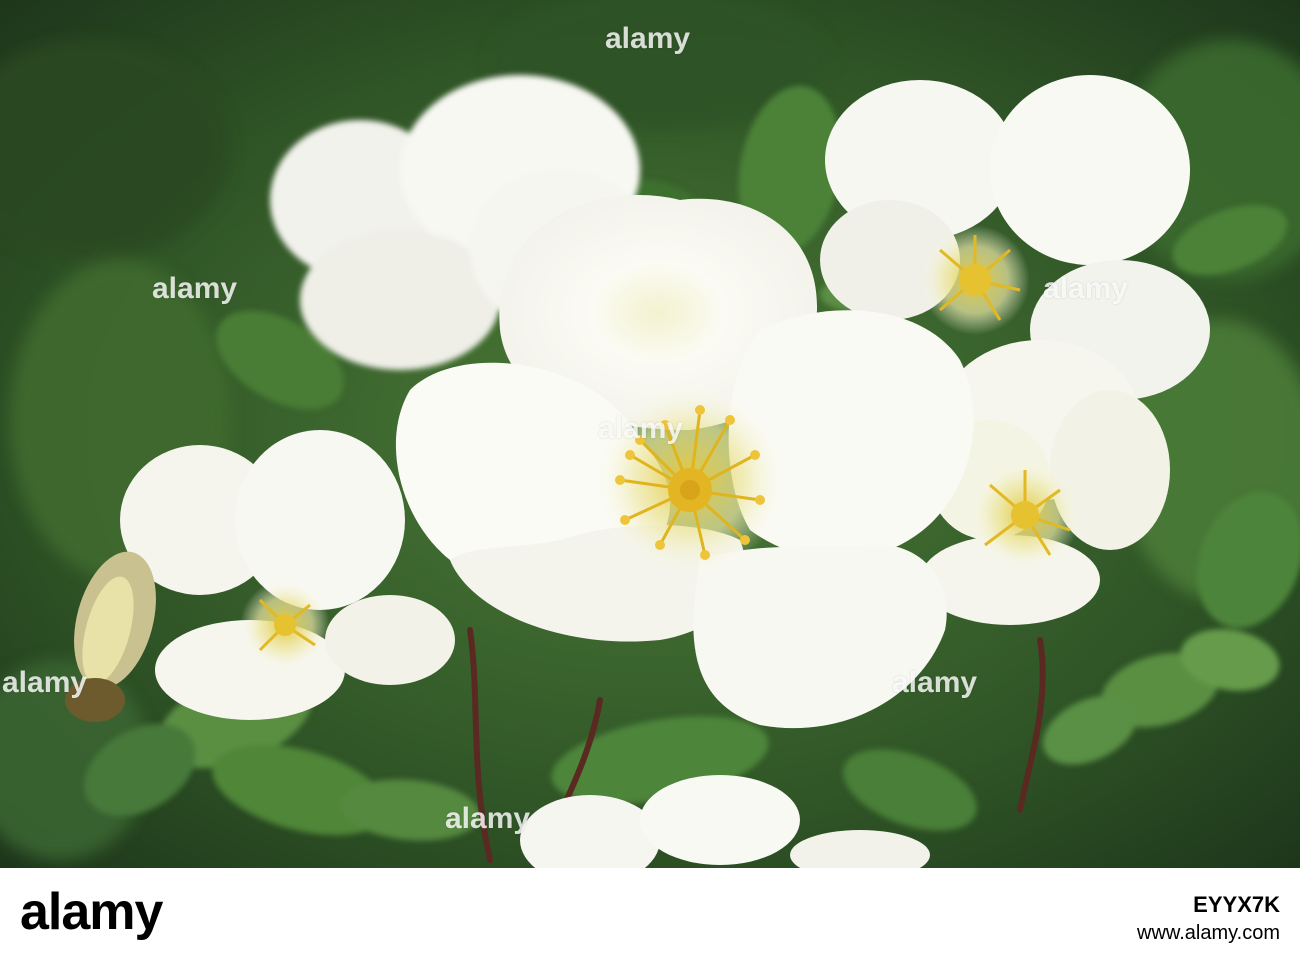 The height and width of the screenshot is (956, 1300). I want to click on watermark-mid-right: alamy, so click(935, 682).